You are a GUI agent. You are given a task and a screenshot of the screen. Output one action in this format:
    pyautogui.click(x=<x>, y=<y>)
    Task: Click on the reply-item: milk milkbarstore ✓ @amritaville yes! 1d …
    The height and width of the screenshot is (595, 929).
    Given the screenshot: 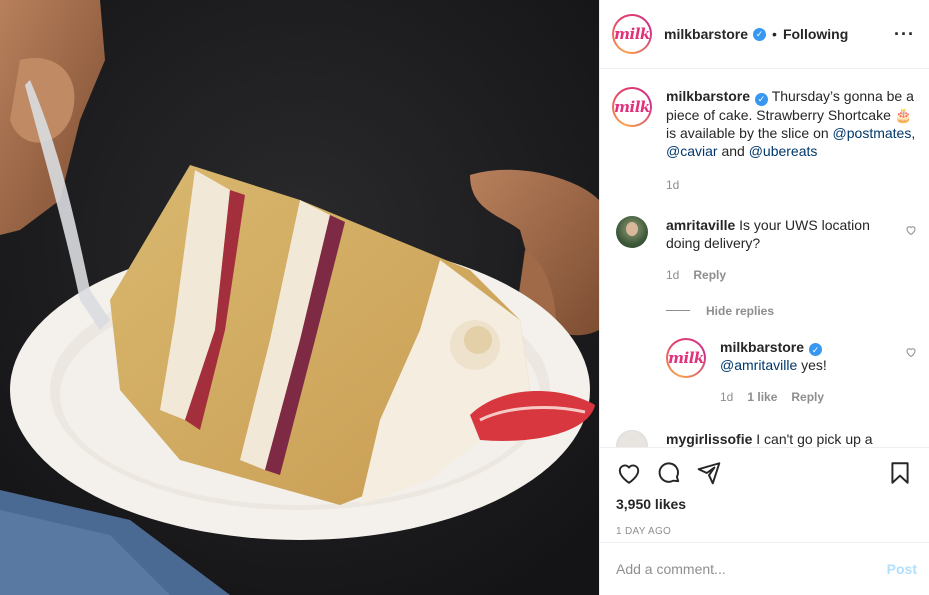 What is the action you would take?
    pyautogui.click(x=791, y=372)
    